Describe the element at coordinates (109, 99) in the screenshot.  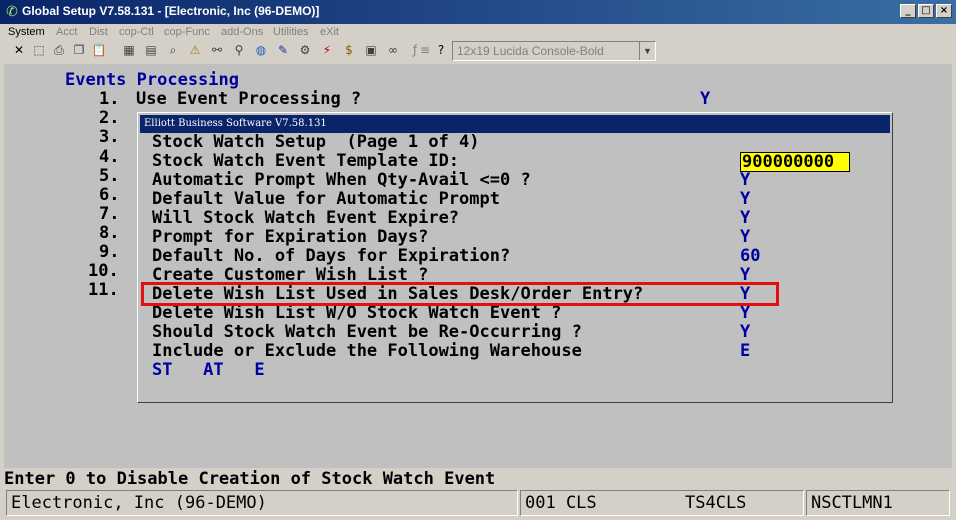
I see `item-number-1: 1.` at that location.